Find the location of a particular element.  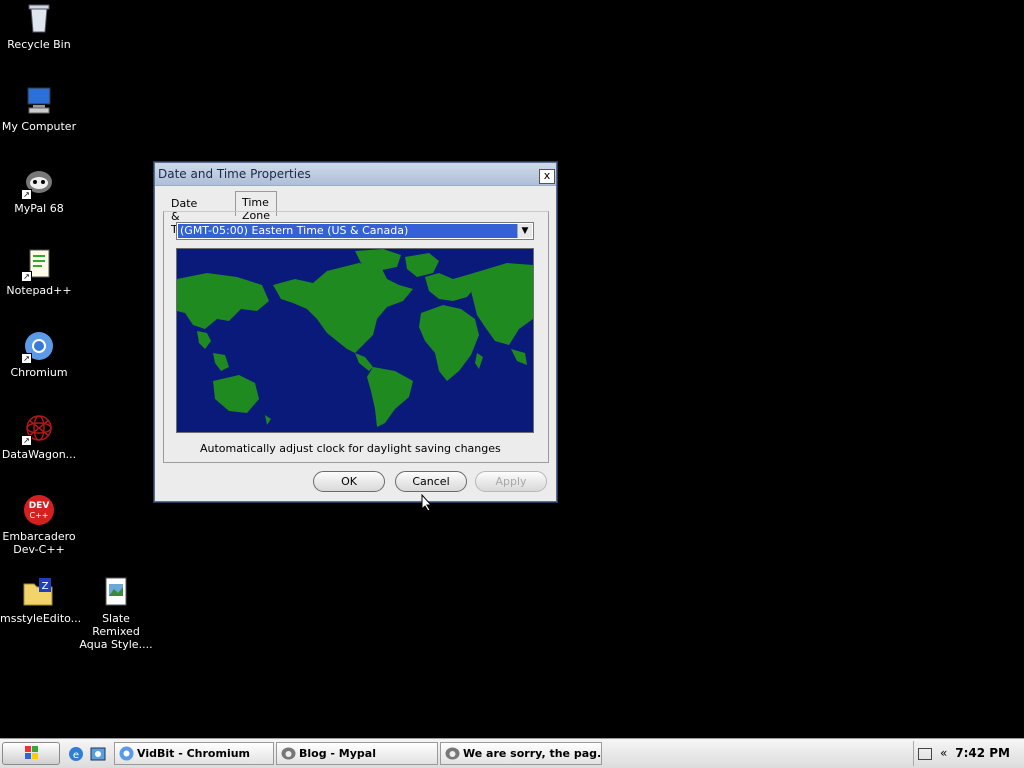

close-button: x is located at coordinates (547, 176).